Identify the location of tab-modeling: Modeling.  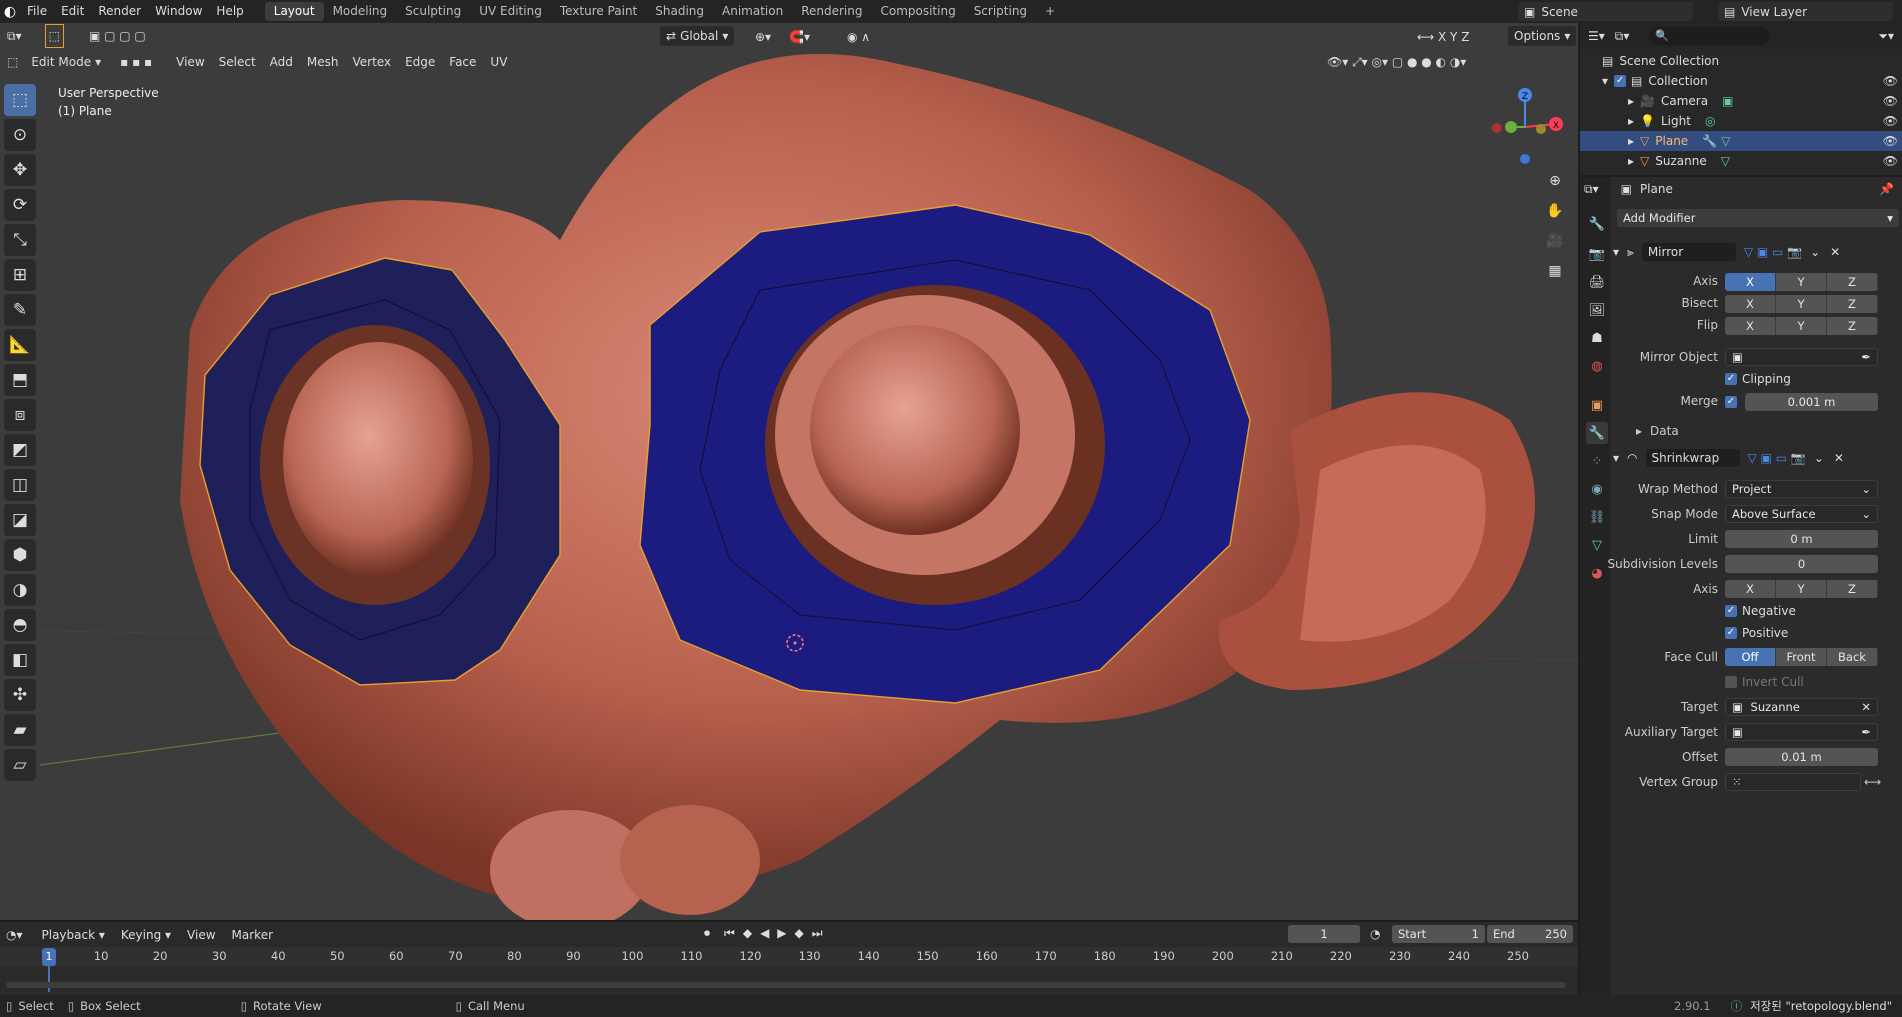
(360, 11).